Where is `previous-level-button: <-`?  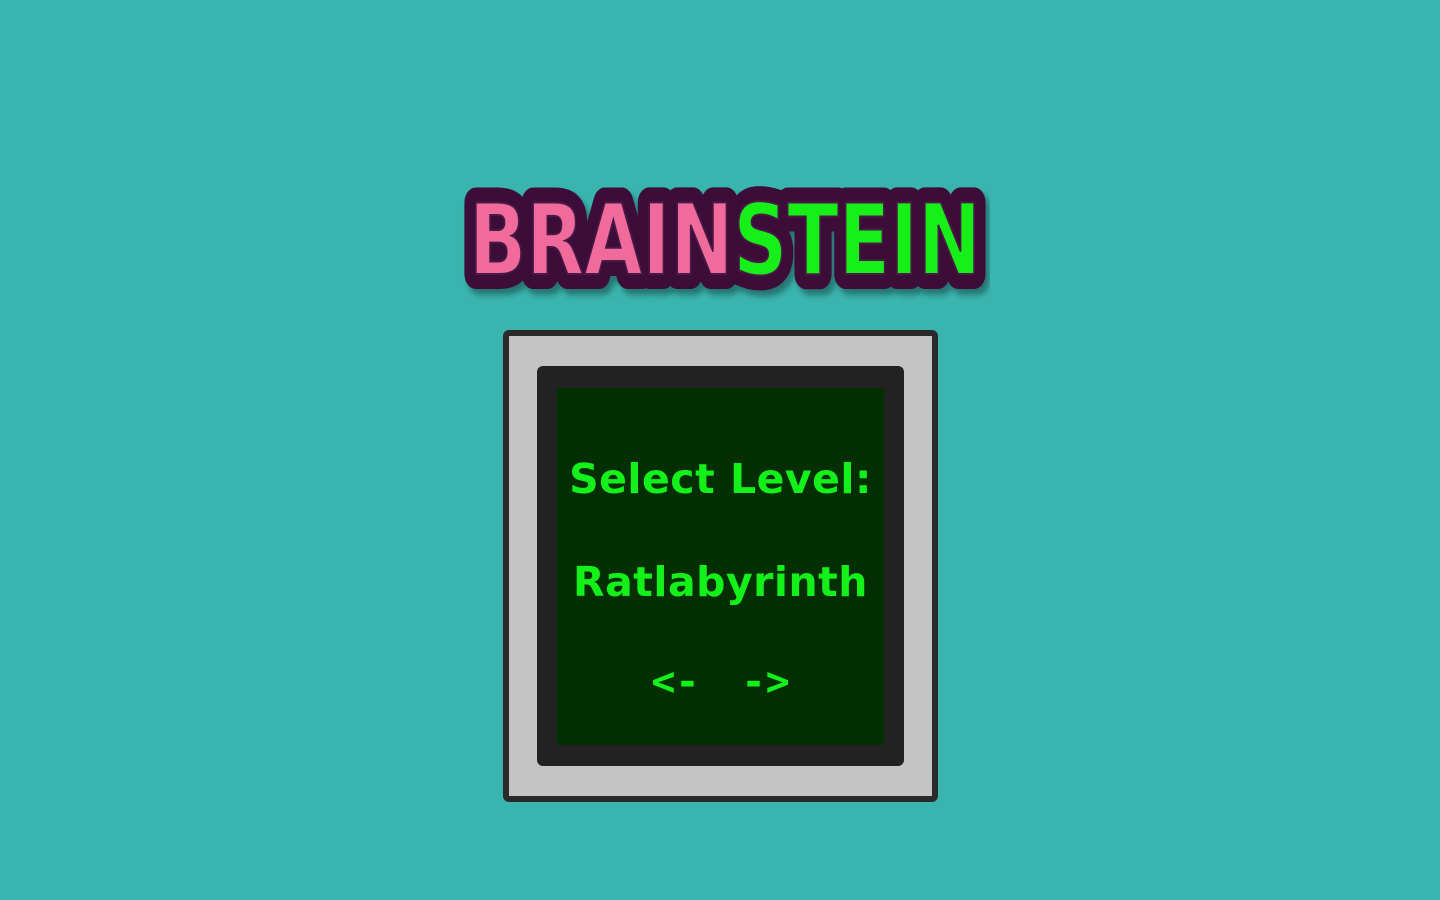
previous-level-button: <- is located at coordinates (675, 682).